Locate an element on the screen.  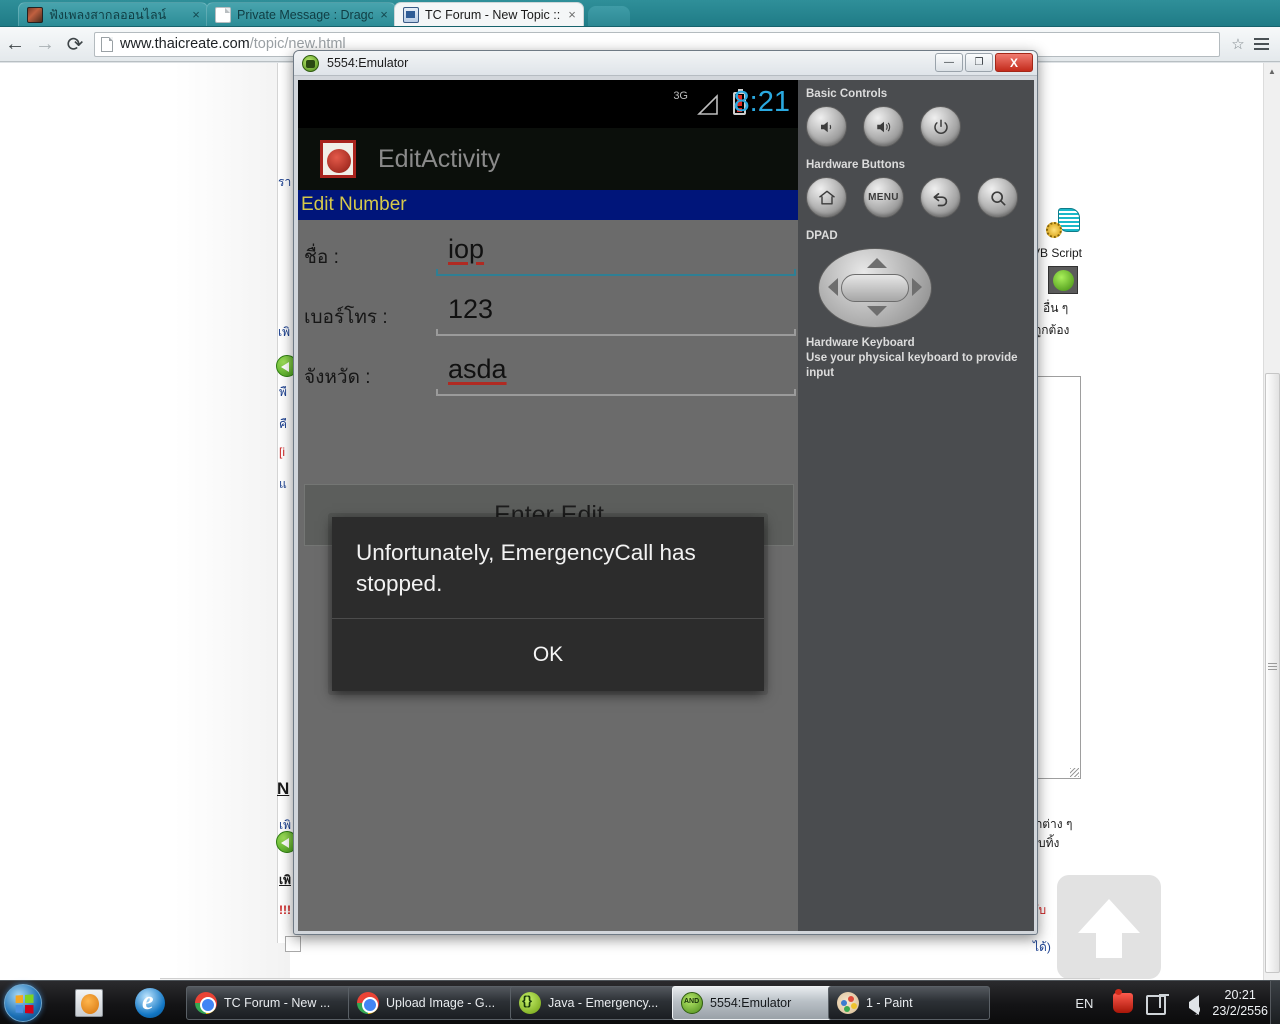
forum-icon is located at coordinates (411, 15).